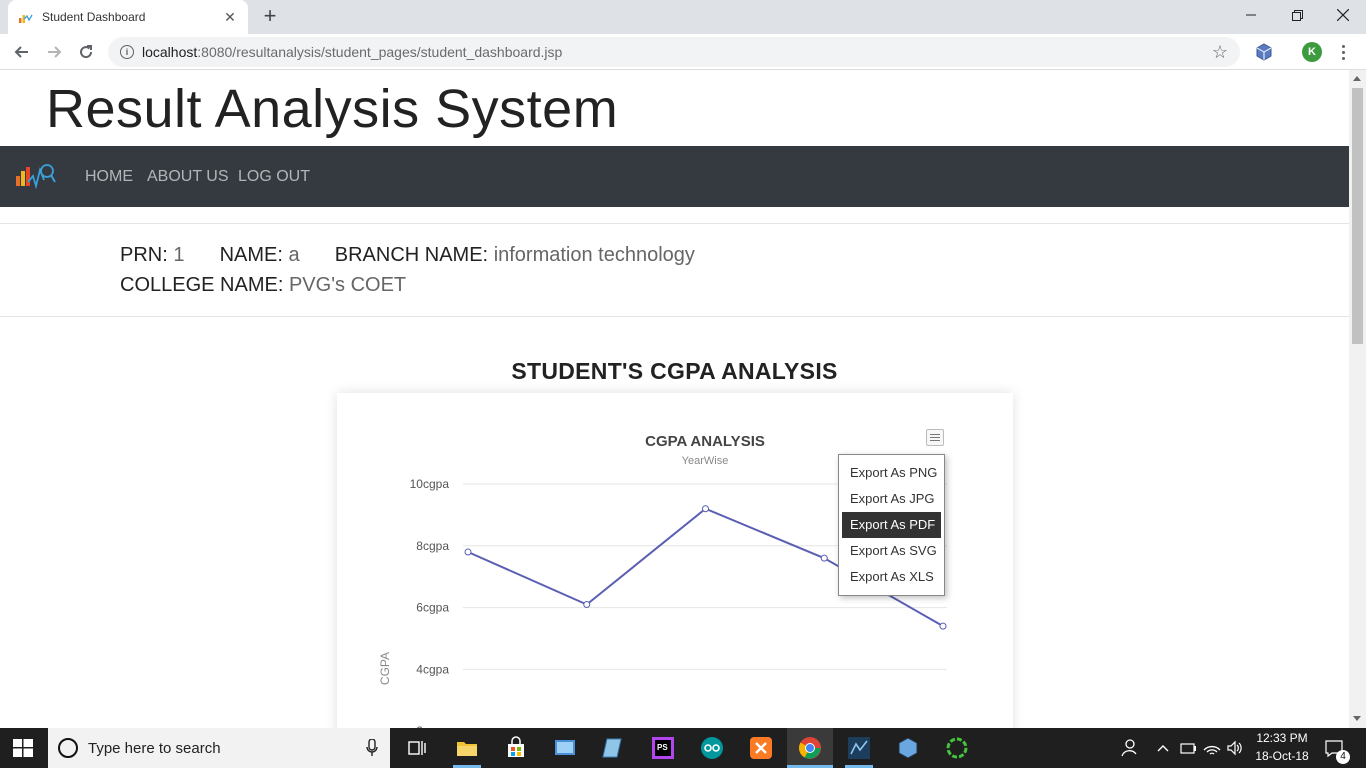  I want to click on chart-menu-button, so click(935, 437).